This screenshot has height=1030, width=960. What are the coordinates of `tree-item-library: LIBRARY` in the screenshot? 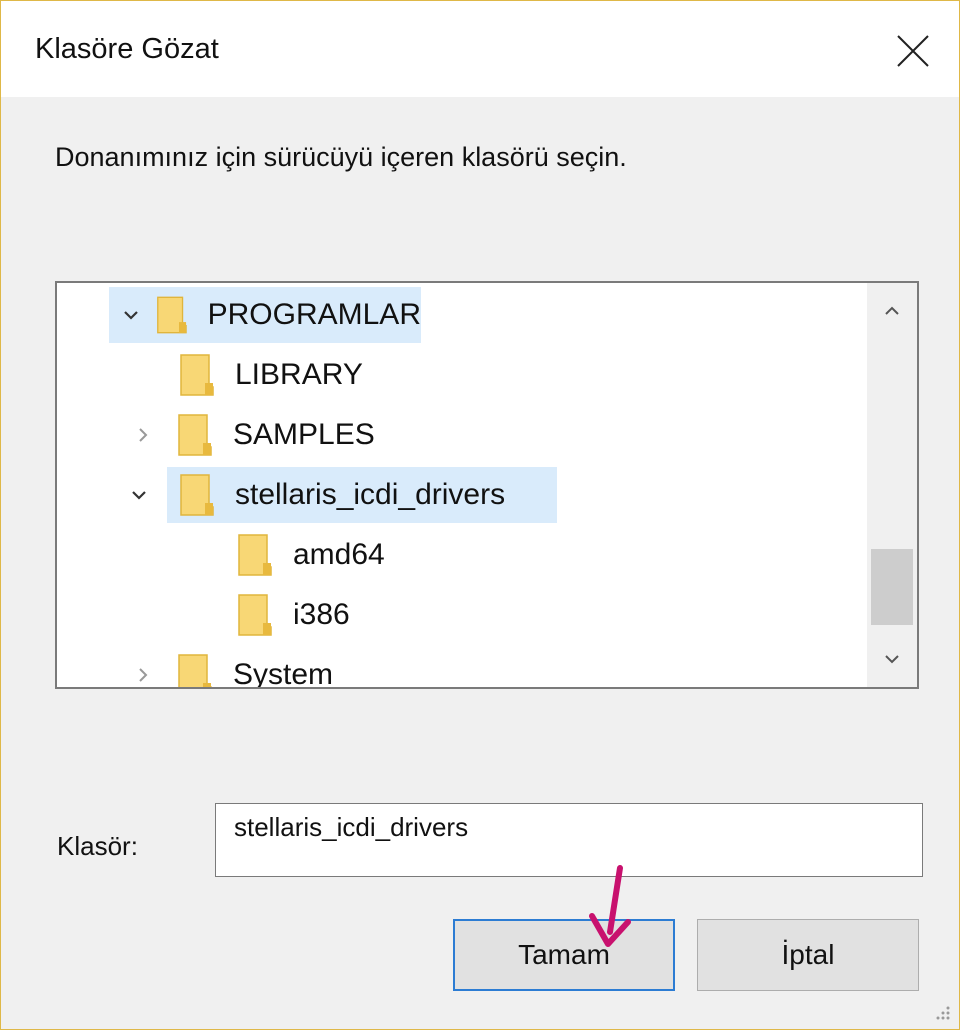 It's located at (265, 375).